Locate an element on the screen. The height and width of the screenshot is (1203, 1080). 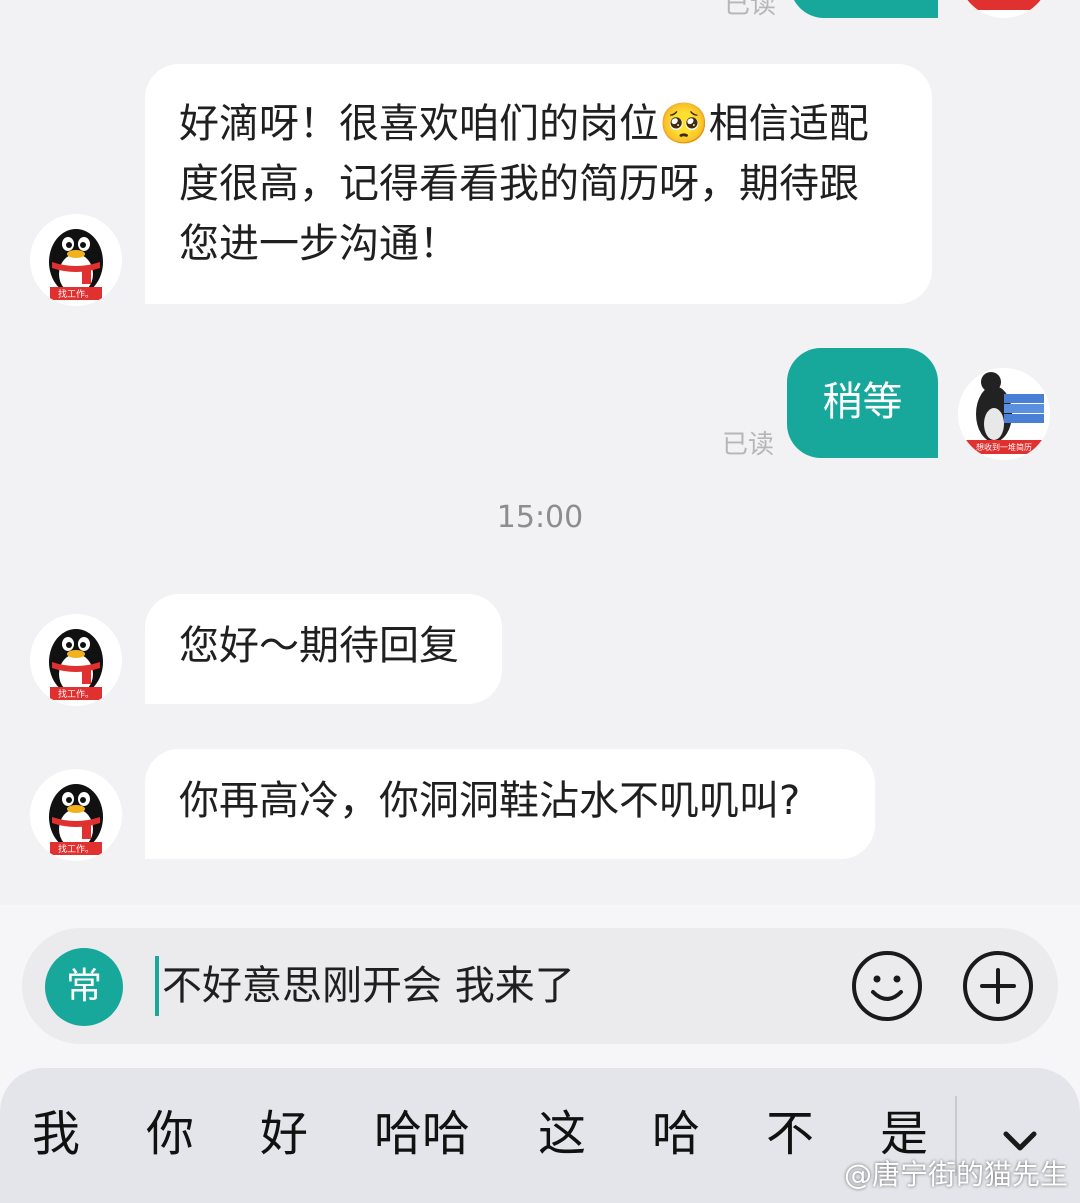
candidate-word: 我 is located at coordinates (56, 1134).